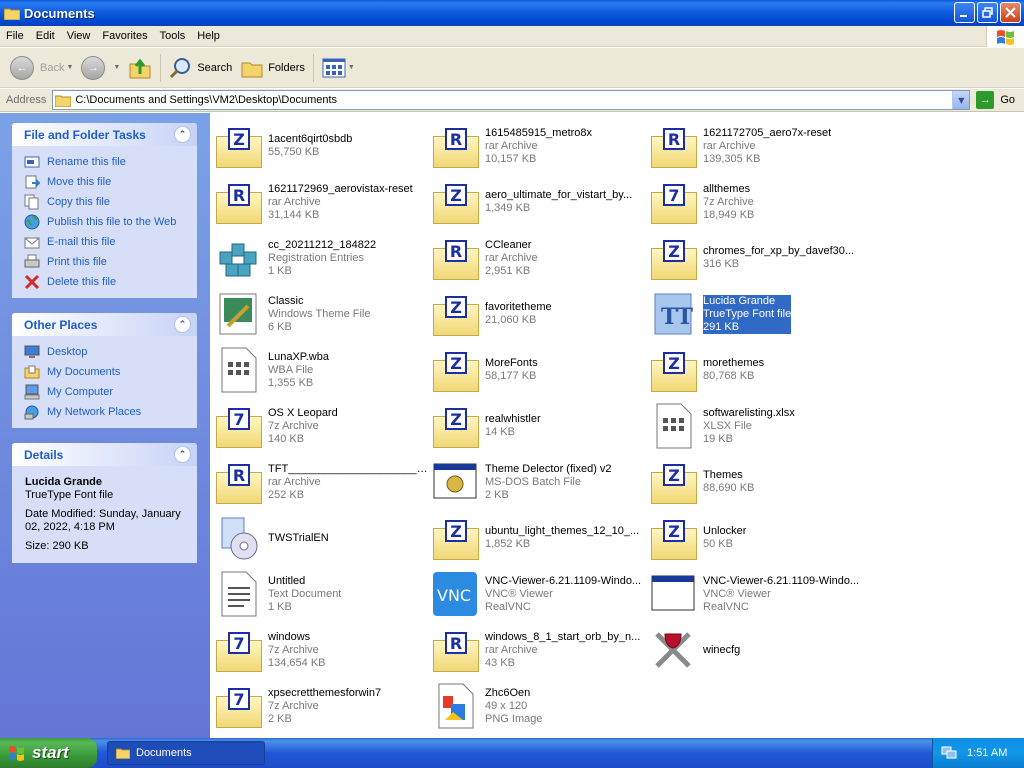 Image resolution: width=1024 pixels, height=768 pixels. Describe the element at coordinates (540, 202) in the screenshot. I see `file-item: Zaero_ultimate_for_vistart_by... 1,349 KB` at that location.